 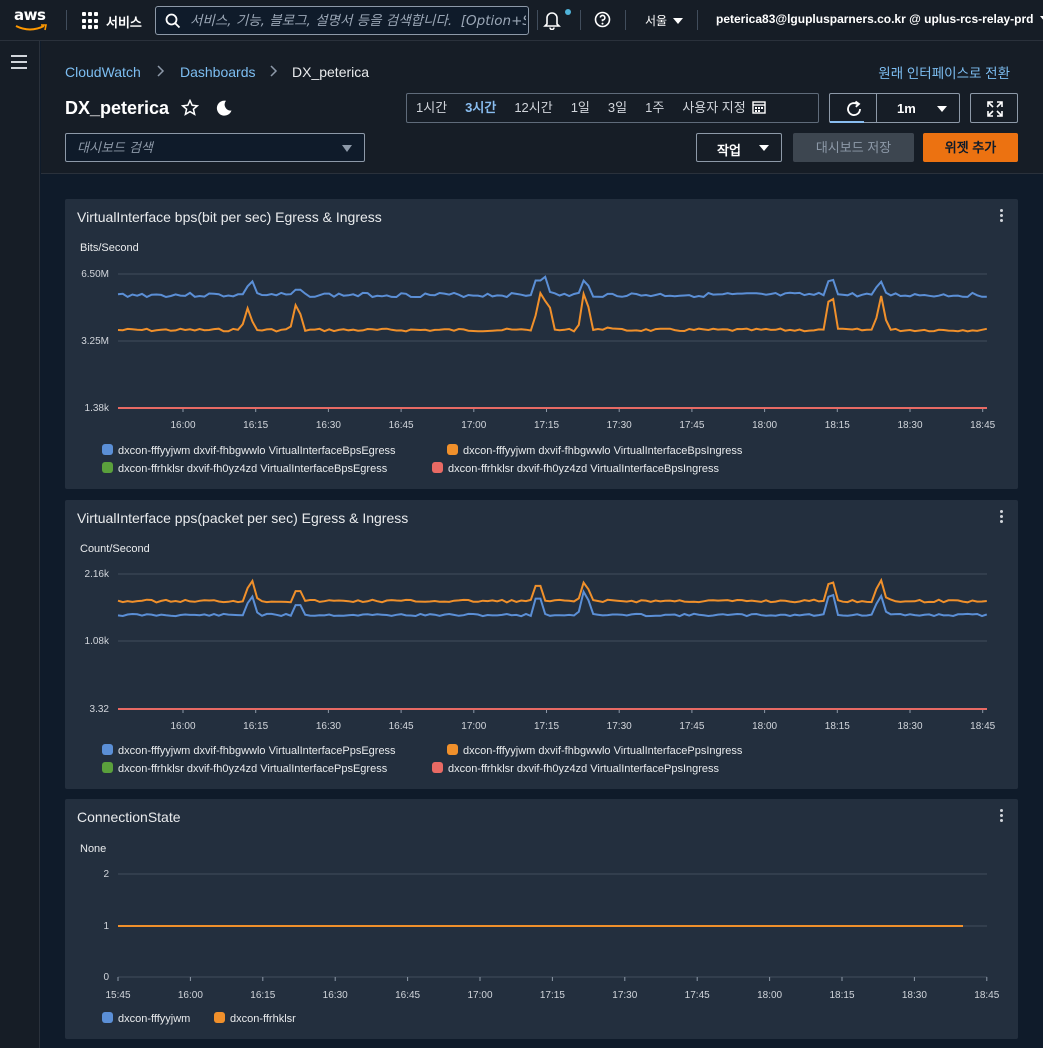 I want to click on aws-logo-text: aws, so click(x=30, y=15).